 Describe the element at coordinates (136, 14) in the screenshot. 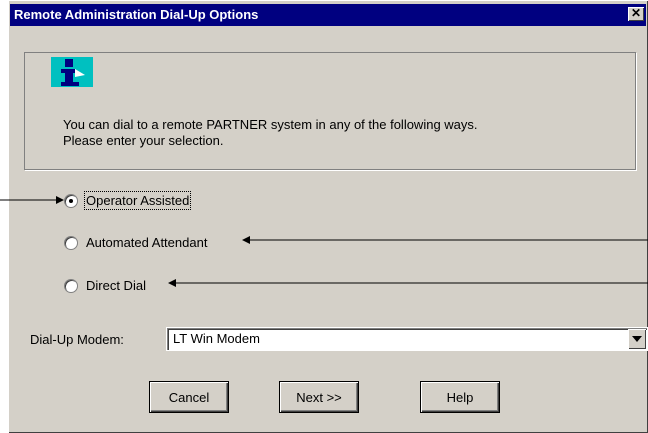

I see `window-title: Remote Administration Dial-Up Options` at that location.